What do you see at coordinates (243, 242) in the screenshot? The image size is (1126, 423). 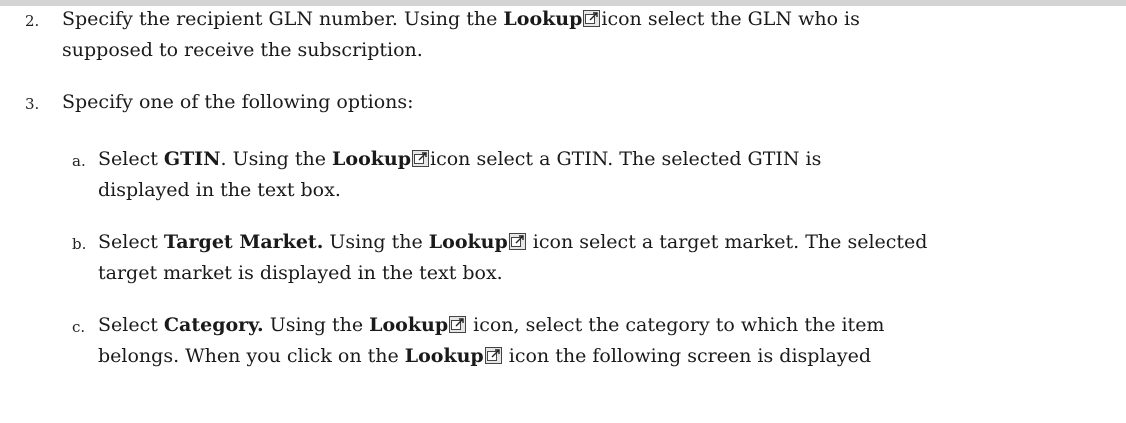 I see `target-market-term: Target Market.` at bounding box center [243, 242].